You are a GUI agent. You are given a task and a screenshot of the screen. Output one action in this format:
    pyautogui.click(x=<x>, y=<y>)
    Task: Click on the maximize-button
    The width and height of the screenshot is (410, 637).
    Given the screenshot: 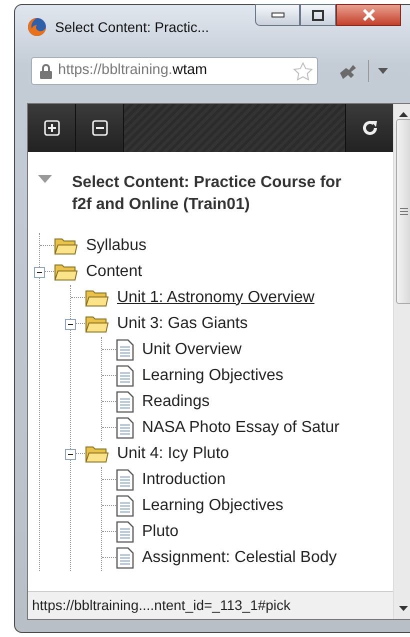 What is the action you would take?
    pyautogui.click(x=318, y=15)
    